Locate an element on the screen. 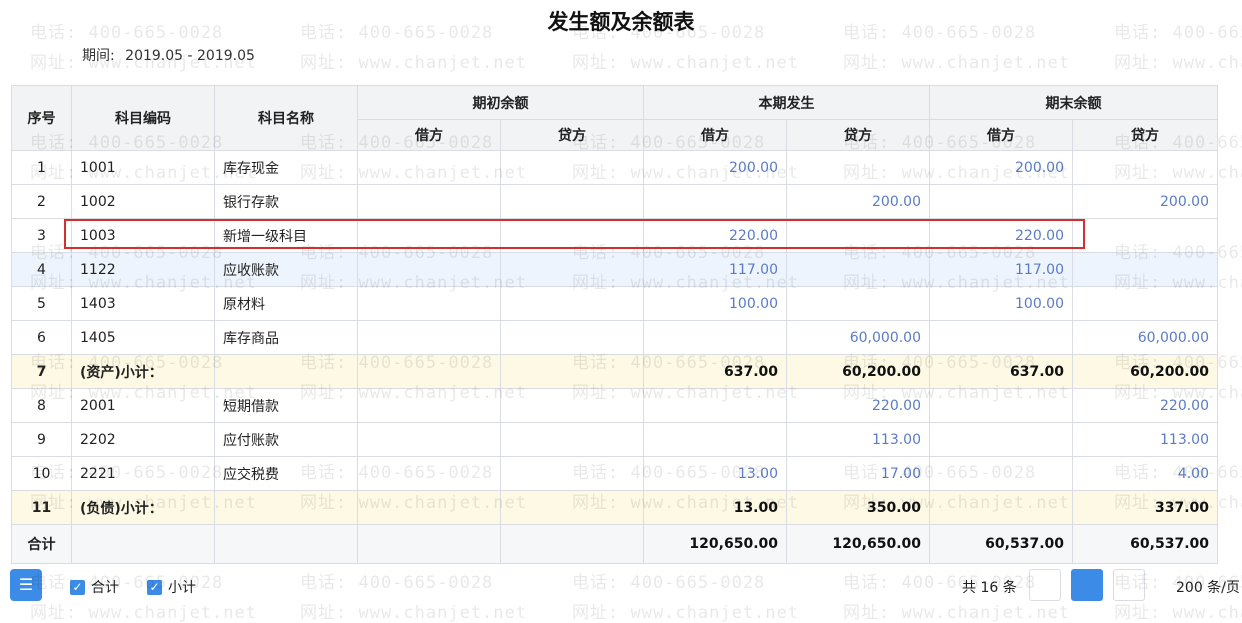 The width and height of the screenshot is (1242, 623). header-code: 科目编码 is located at coordinates (143, 118).